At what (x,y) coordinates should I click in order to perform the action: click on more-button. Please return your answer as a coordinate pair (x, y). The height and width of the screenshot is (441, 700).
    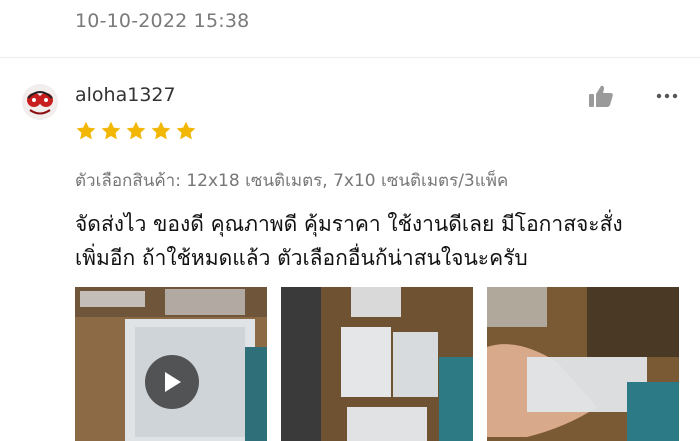
    Looking at the image, I should click on (667, 96).